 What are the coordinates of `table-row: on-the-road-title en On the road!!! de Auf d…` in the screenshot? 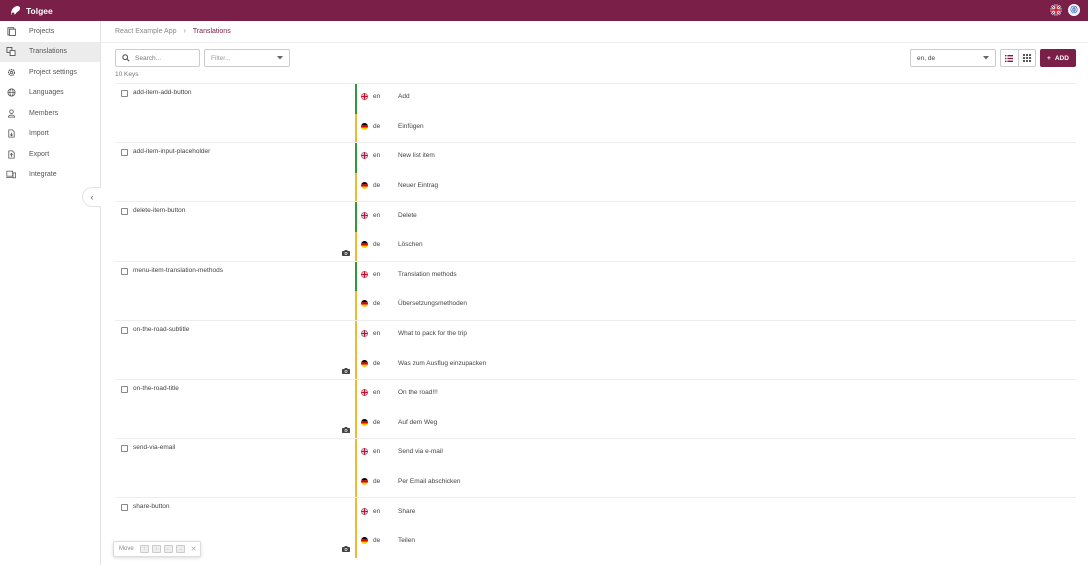 It's located at (595, 409).